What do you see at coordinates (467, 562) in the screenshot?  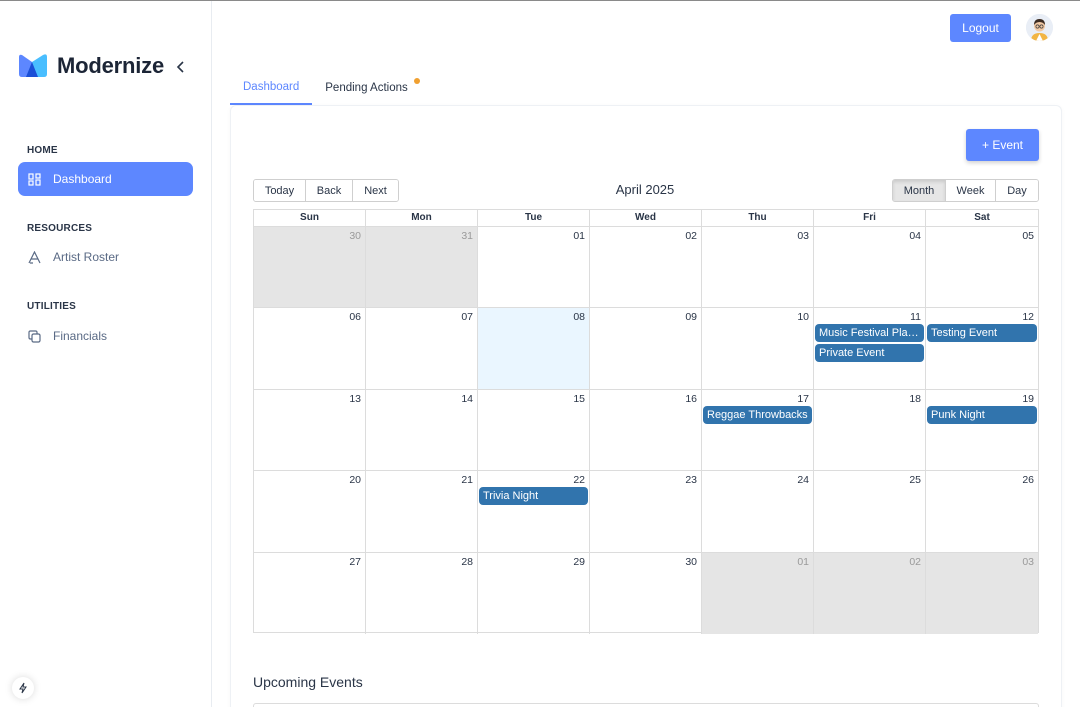 I see `day-number: 28` at bounding box center [467, 562].